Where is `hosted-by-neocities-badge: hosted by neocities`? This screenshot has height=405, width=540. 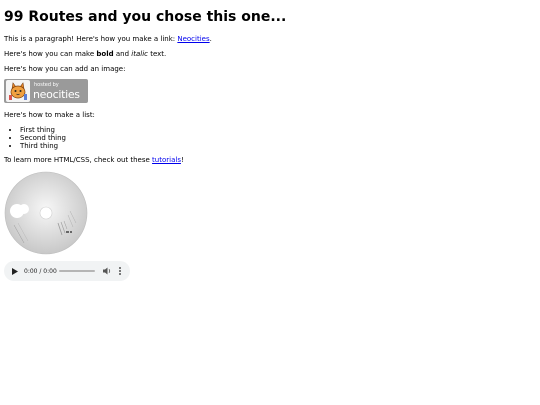
hosted-by-neocities-badge: hosted by neocities is located at coordinates (46, 91).